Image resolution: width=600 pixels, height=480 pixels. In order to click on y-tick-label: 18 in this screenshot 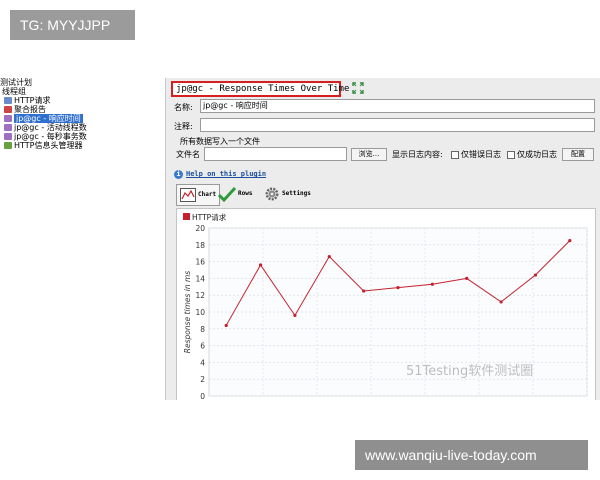, I will do `click(200, 245)`.